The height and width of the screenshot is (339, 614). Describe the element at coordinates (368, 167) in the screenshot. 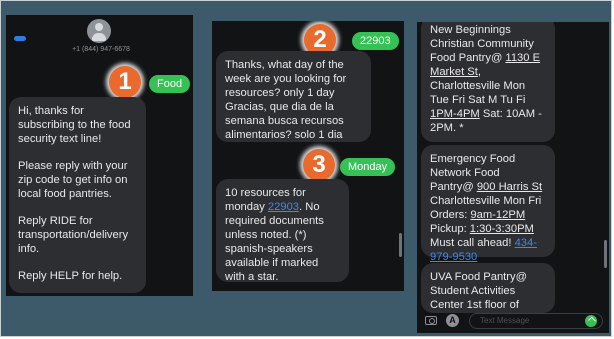

I see `outgoing-message-monday: Monday` at that location.